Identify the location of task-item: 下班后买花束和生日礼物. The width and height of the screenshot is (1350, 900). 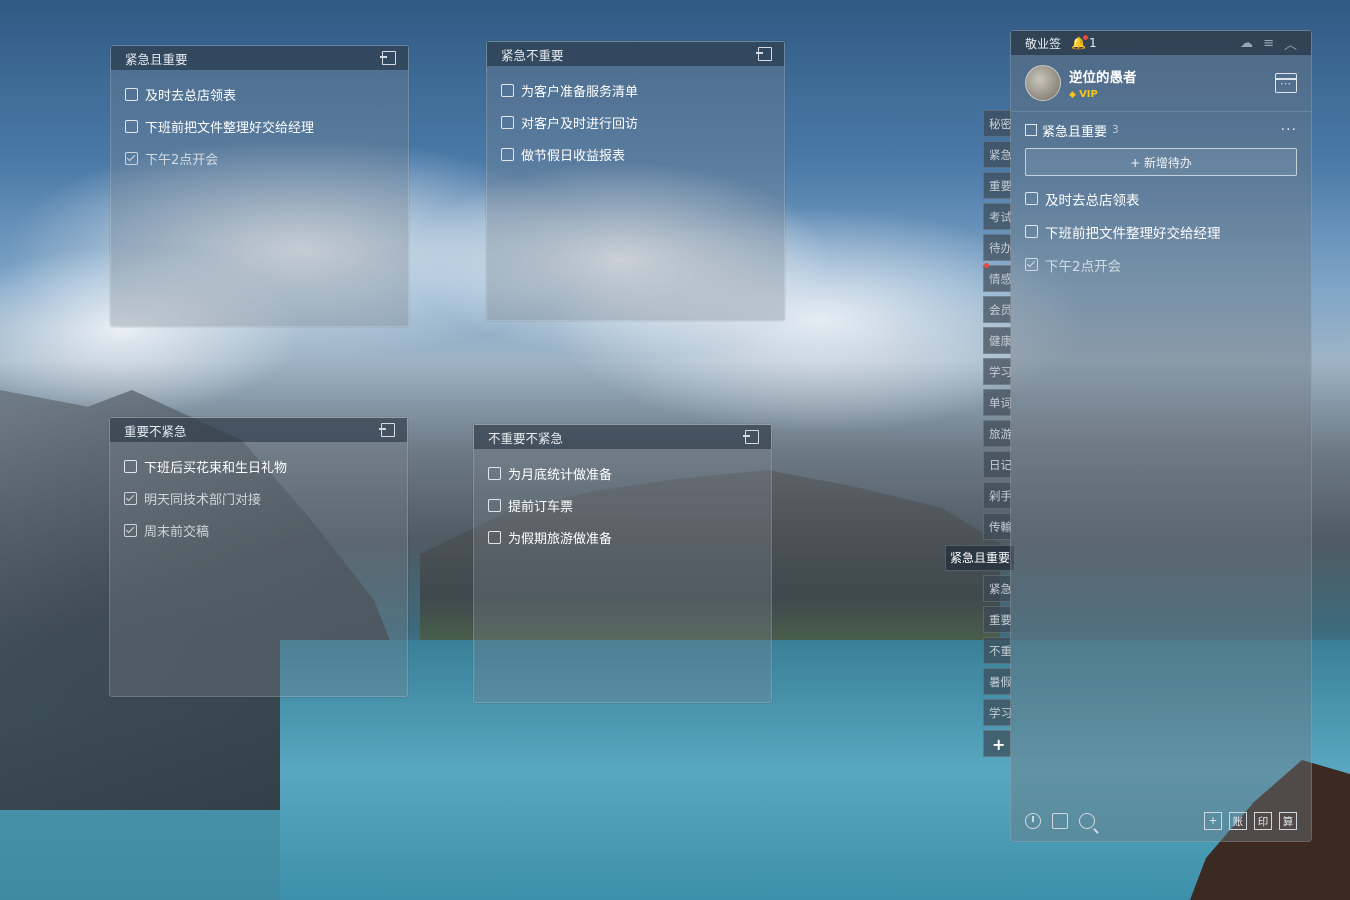
(258, 466).